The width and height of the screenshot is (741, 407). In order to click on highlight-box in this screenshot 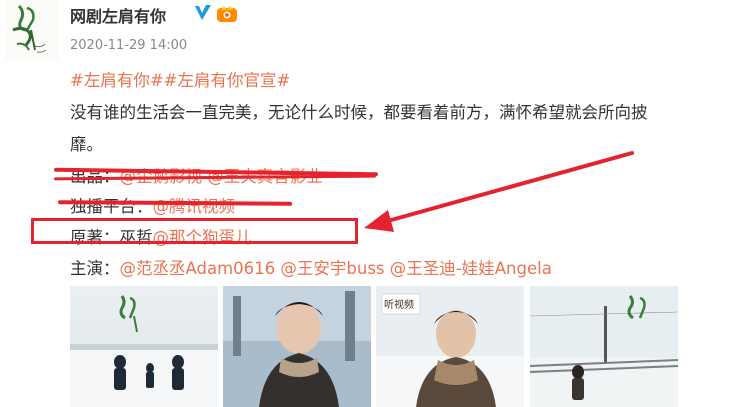, I will do `click(194, 231)`.